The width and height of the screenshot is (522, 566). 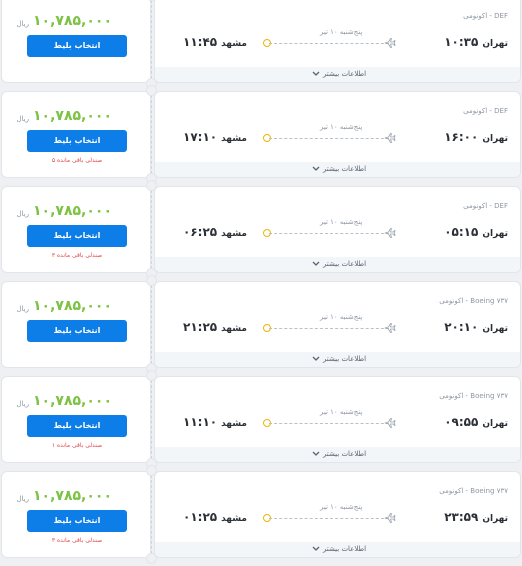 What do you see at coordinates (461, 232) in the screenshot?
I see `departure-time: ۰۵:۱۵` at bounding box center [461, 232].